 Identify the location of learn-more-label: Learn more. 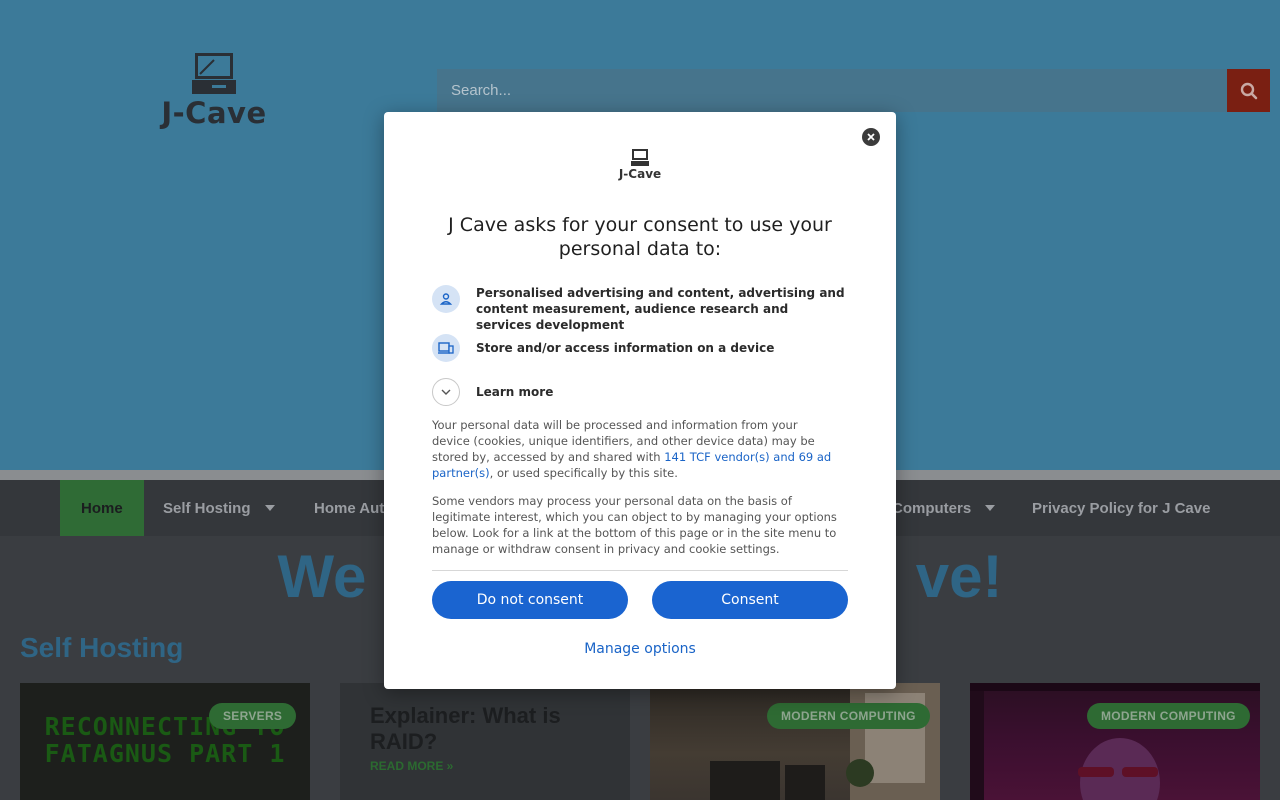
(661, 392).